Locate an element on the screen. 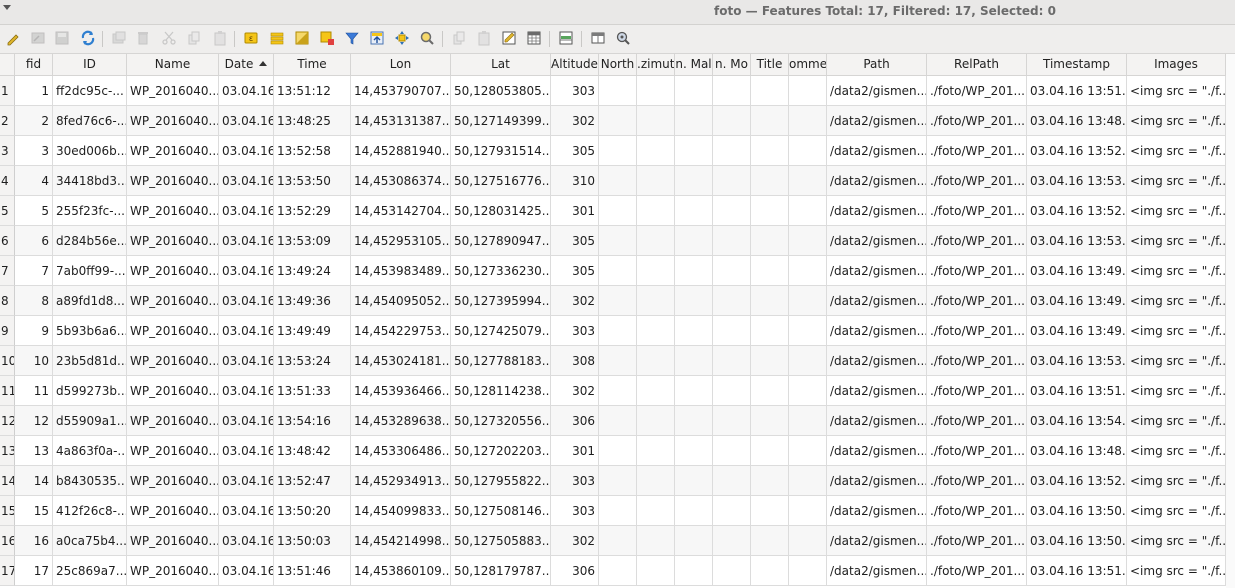  cell-fid: 9 is located at coordinates (34, 331).